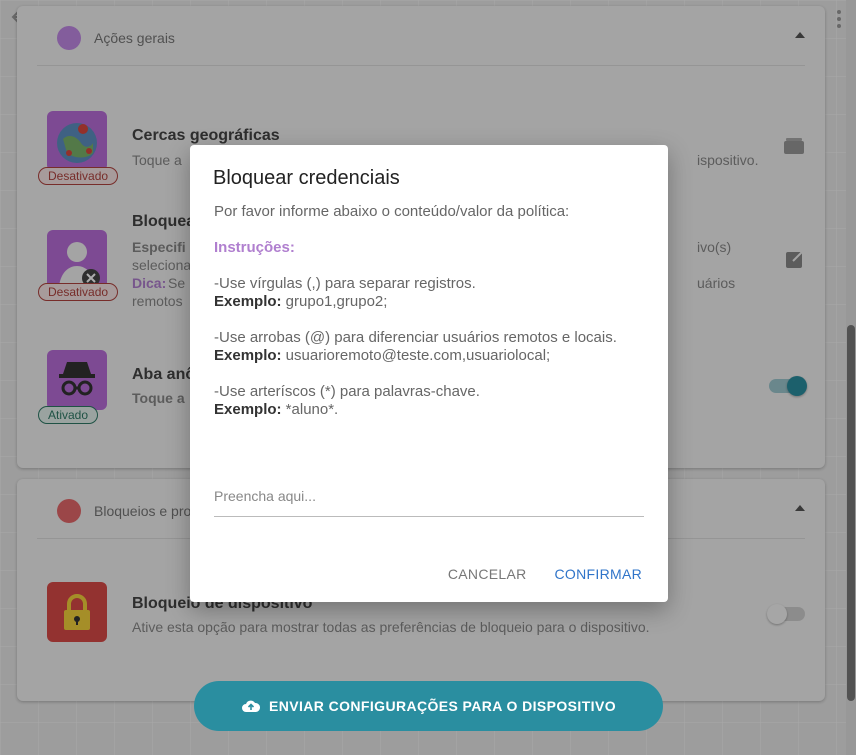  I want to click on confirm-button: CONFIRMAR, so click(598, 574).